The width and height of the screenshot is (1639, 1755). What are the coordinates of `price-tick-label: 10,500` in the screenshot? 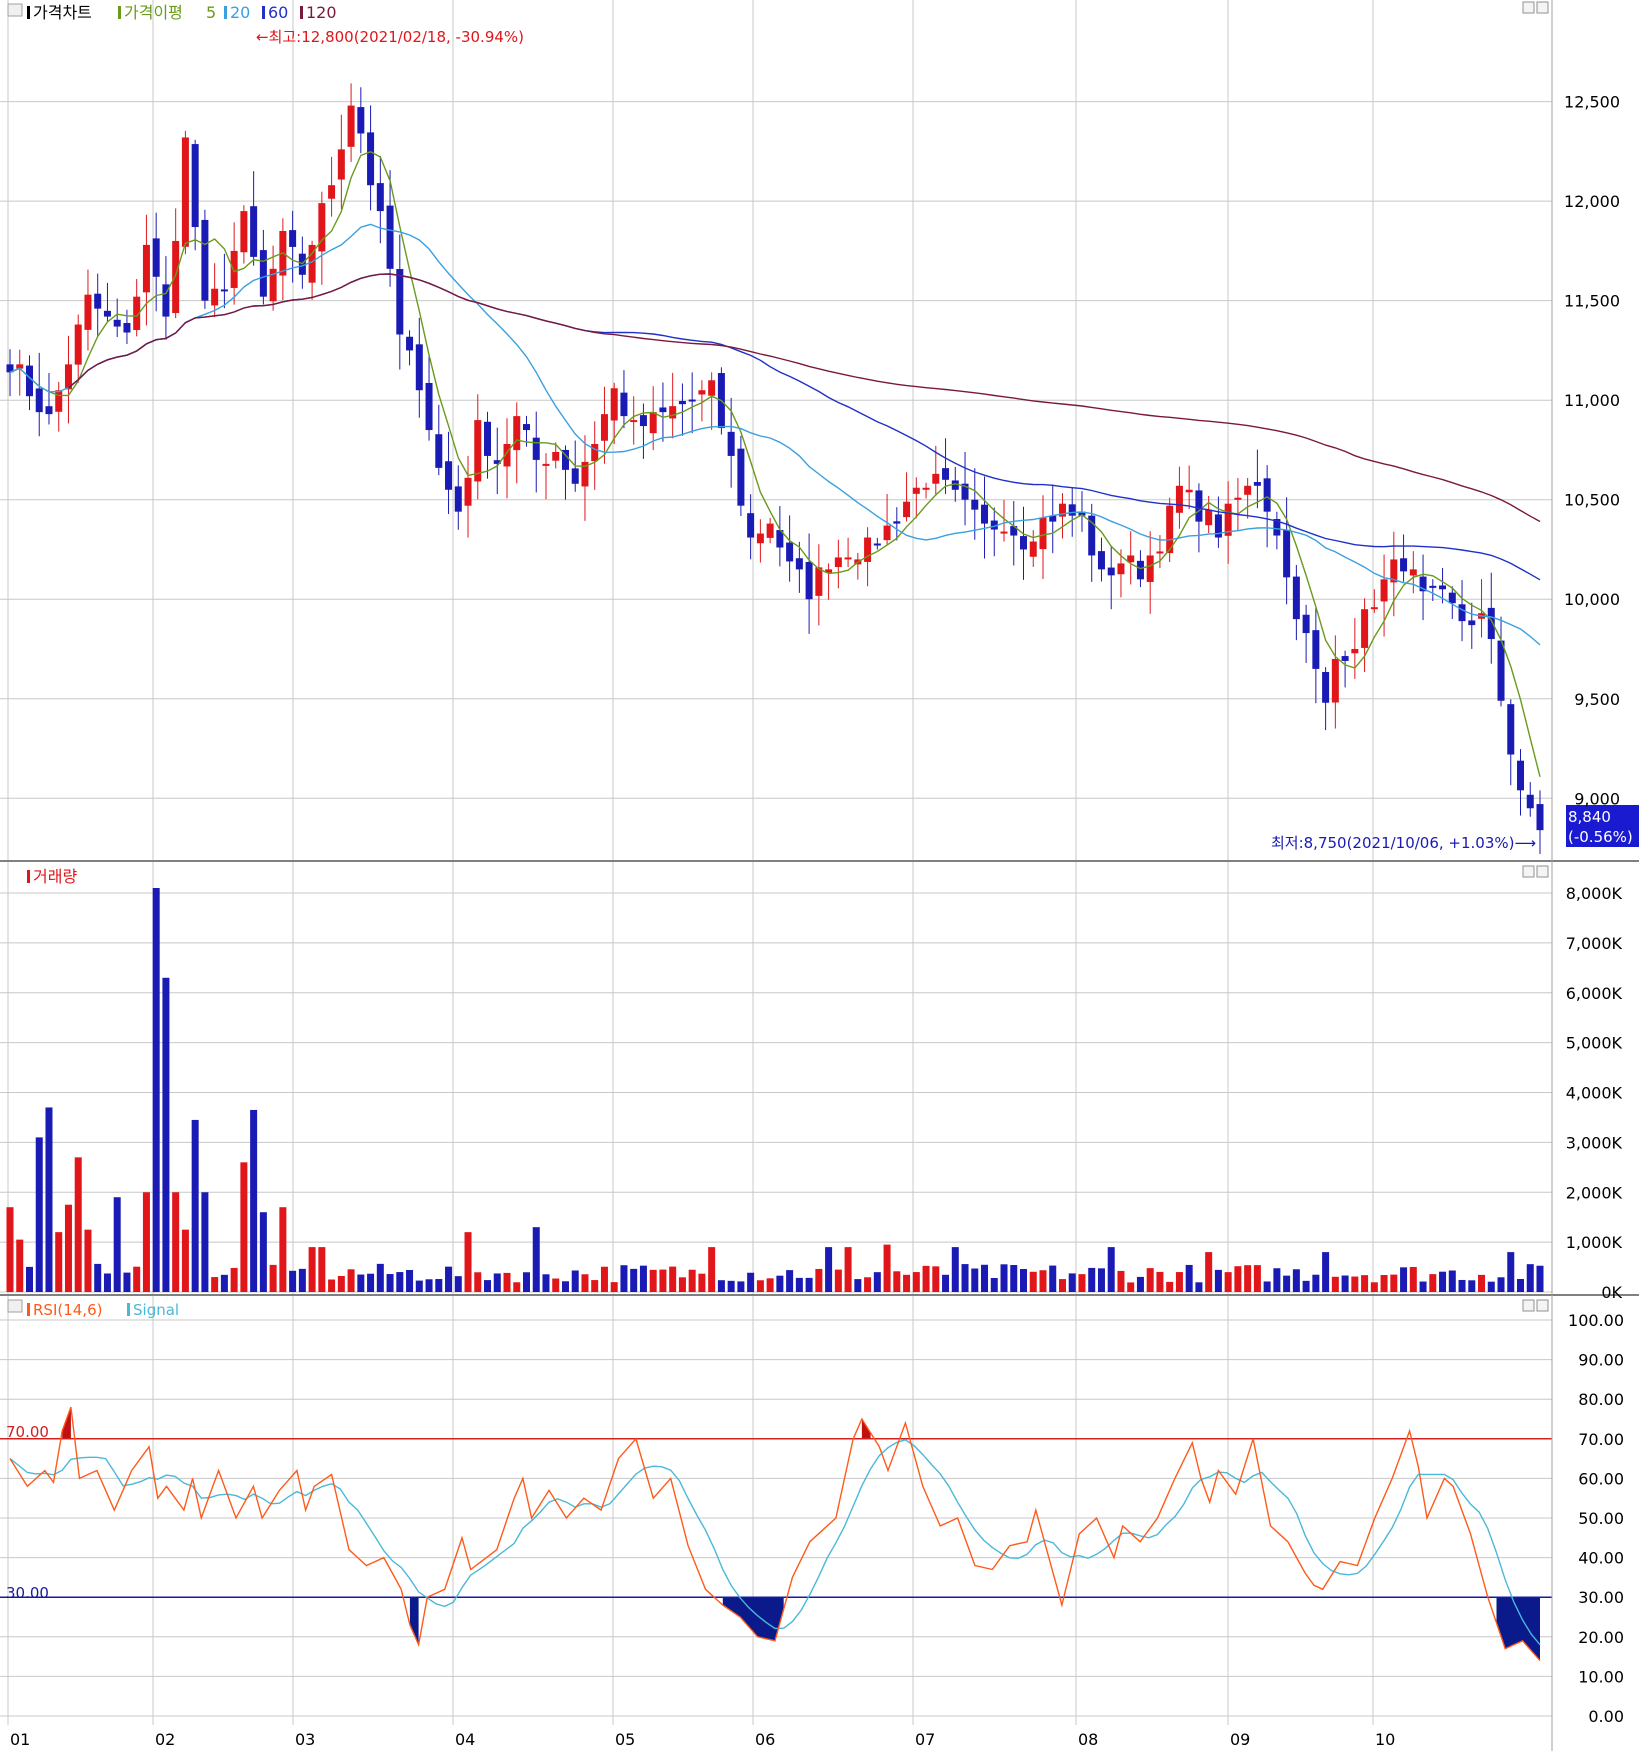 It's located at (1592, 500).